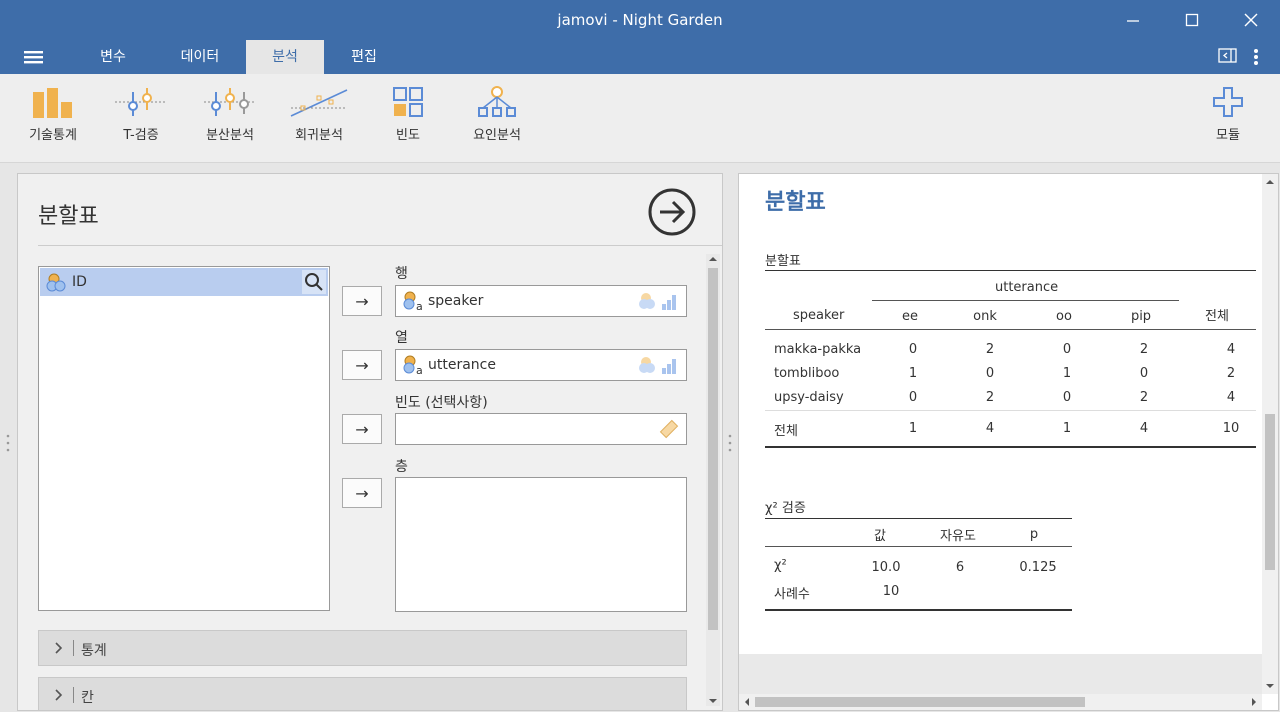 The image size is (1280, 712). I want to click on arrow-circle-right-icon, so click(672, 212).